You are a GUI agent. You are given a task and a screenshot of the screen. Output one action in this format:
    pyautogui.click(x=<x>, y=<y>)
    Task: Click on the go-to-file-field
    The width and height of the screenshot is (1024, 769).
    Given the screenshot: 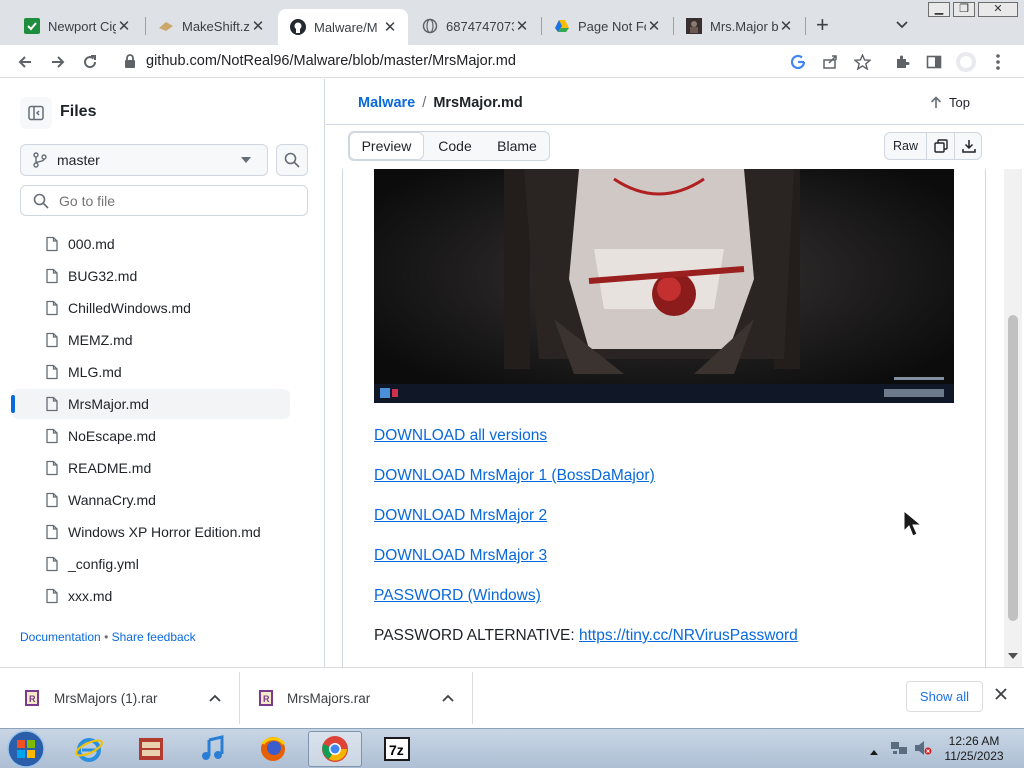 What is the action you would take?
    pyautogui.click(x=169, y=200)
    